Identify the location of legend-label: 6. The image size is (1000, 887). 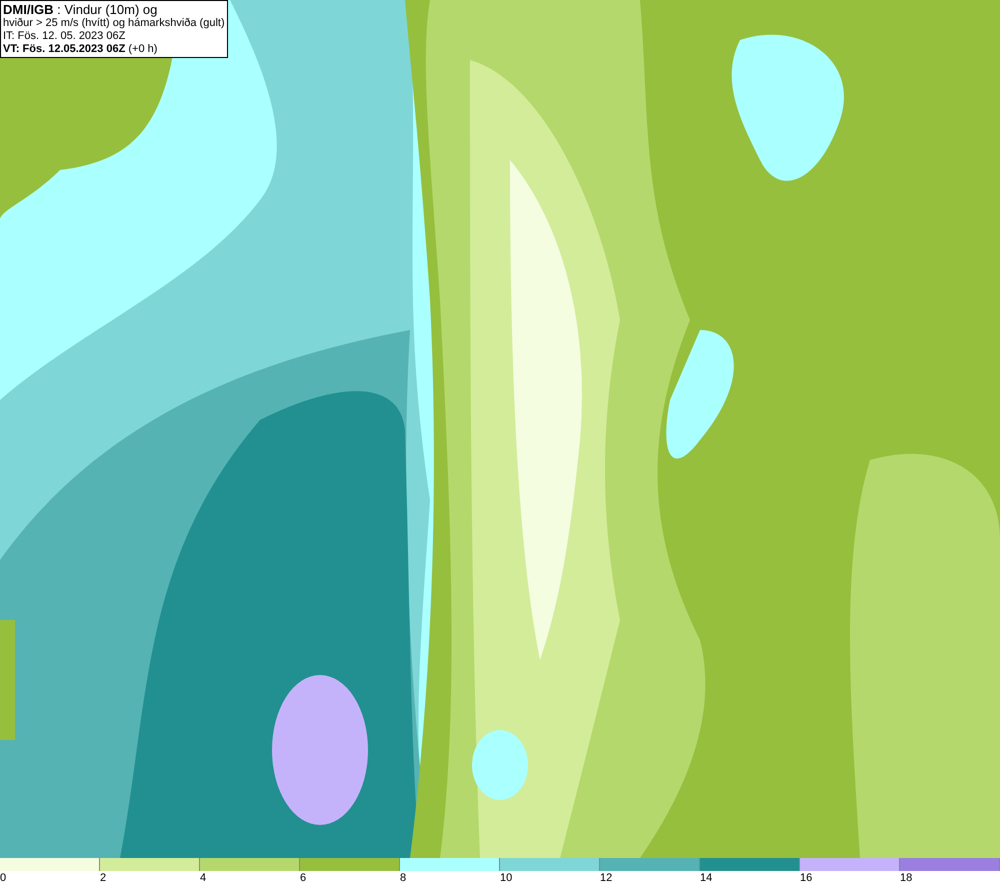
(303, 878).